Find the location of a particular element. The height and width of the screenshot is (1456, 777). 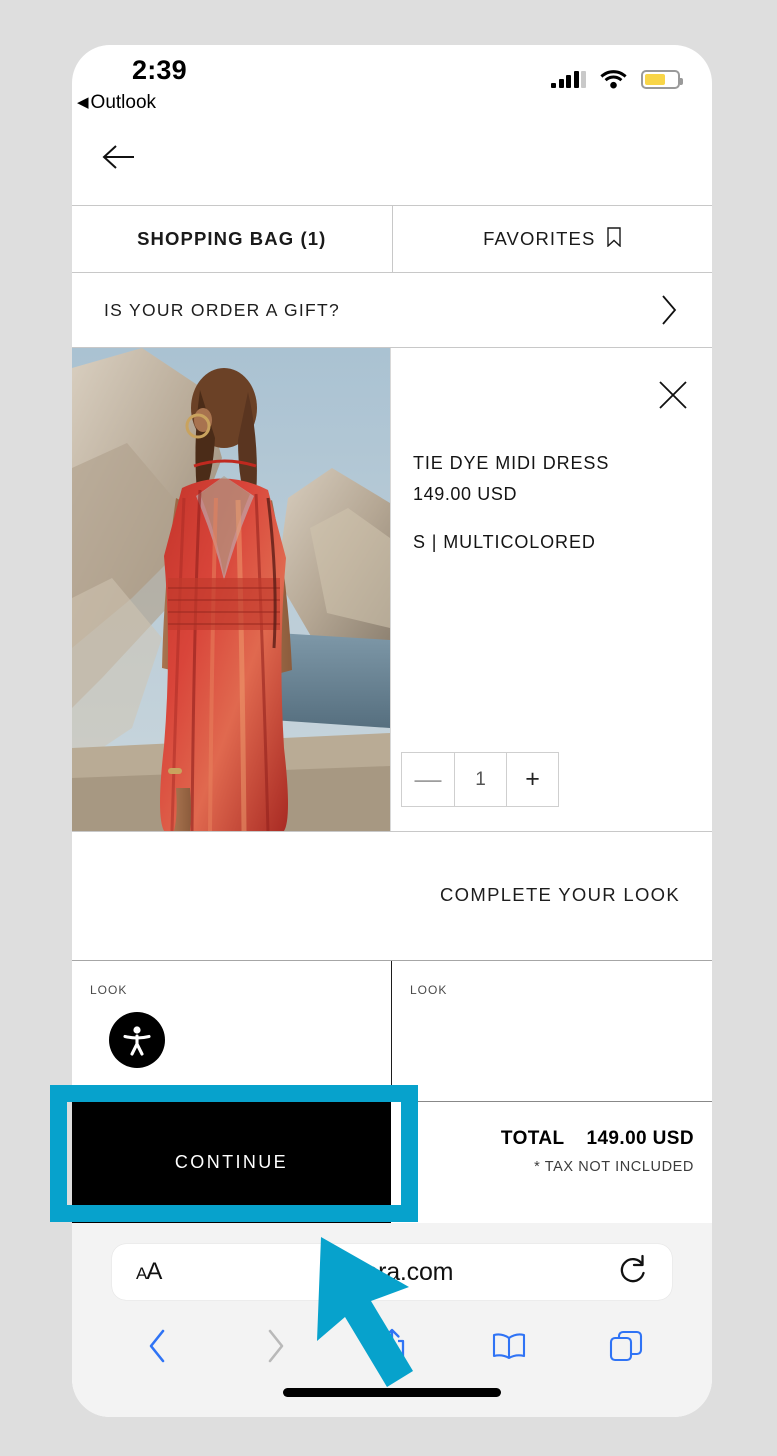

battery-icon is located at coordinates (662, 79).